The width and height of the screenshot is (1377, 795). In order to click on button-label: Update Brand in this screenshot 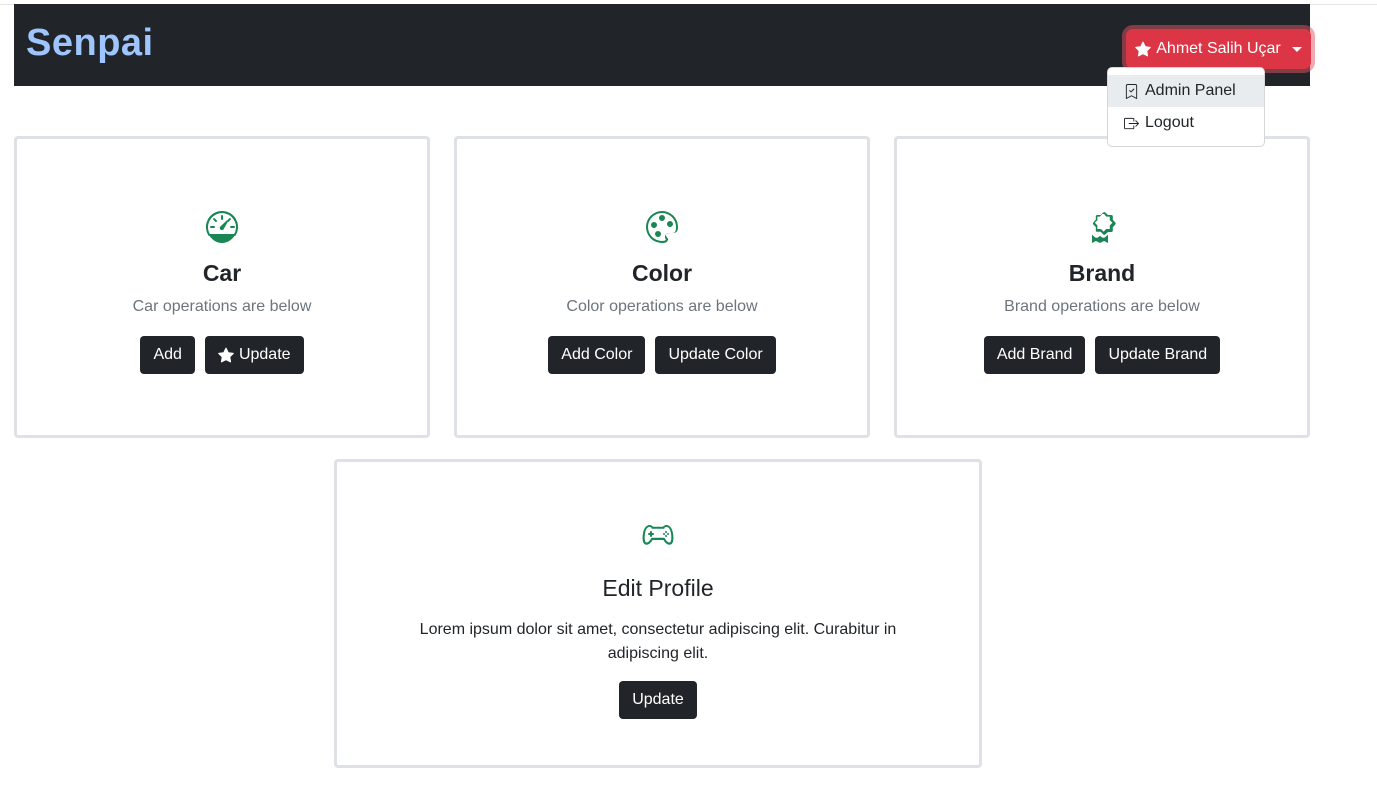, I will do `click(1158, 354)`.